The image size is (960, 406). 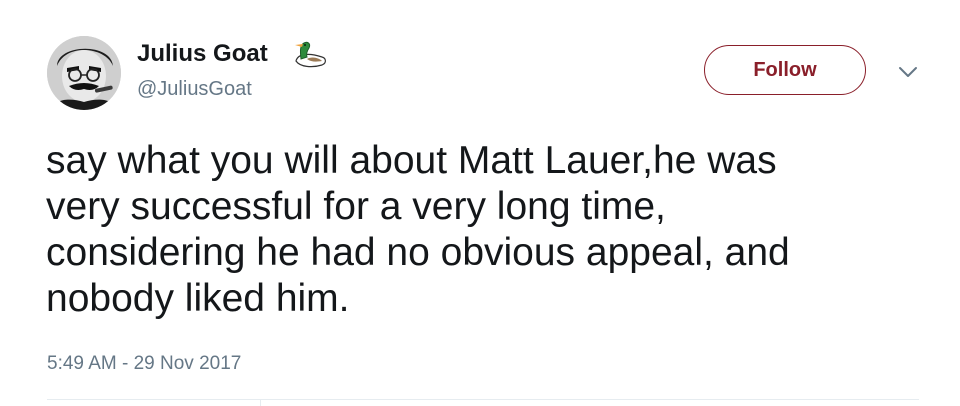 I want to click on divider, so click(x=483, y=399).